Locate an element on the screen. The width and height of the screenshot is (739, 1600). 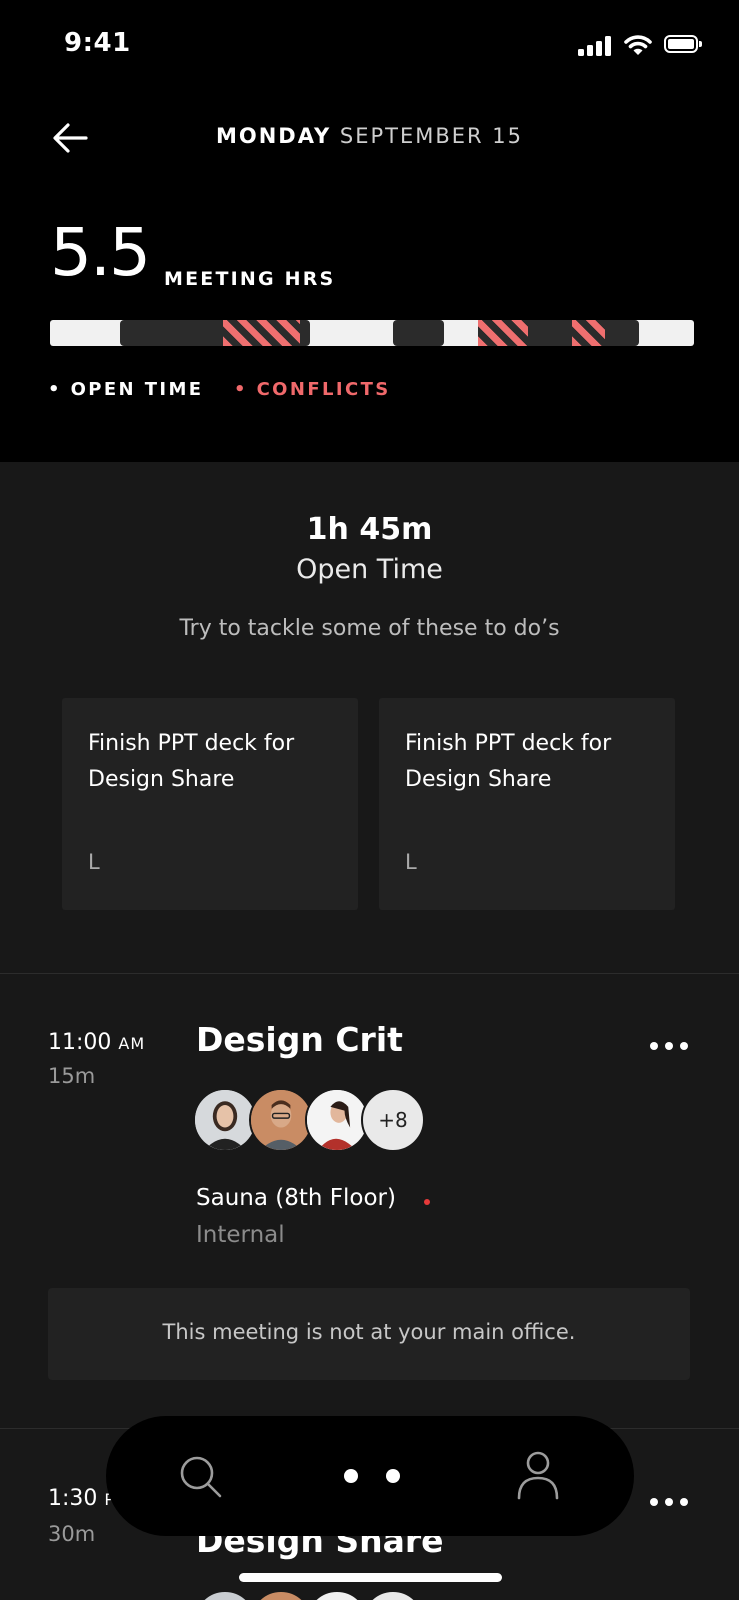
meeting-hours-label: MEETING HRS is located at coordinates (250, 279).